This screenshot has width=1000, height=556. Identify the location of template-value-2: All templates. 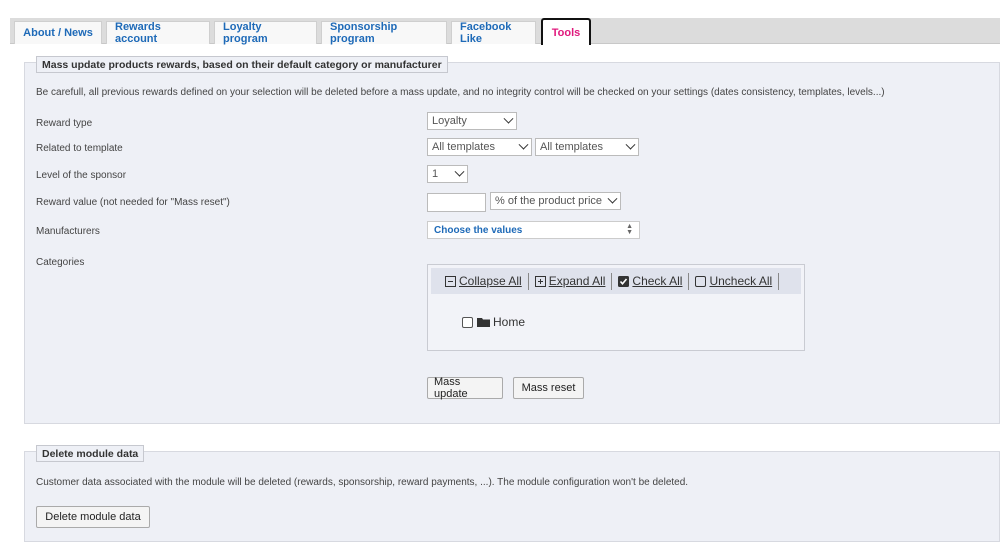
(571, 147).